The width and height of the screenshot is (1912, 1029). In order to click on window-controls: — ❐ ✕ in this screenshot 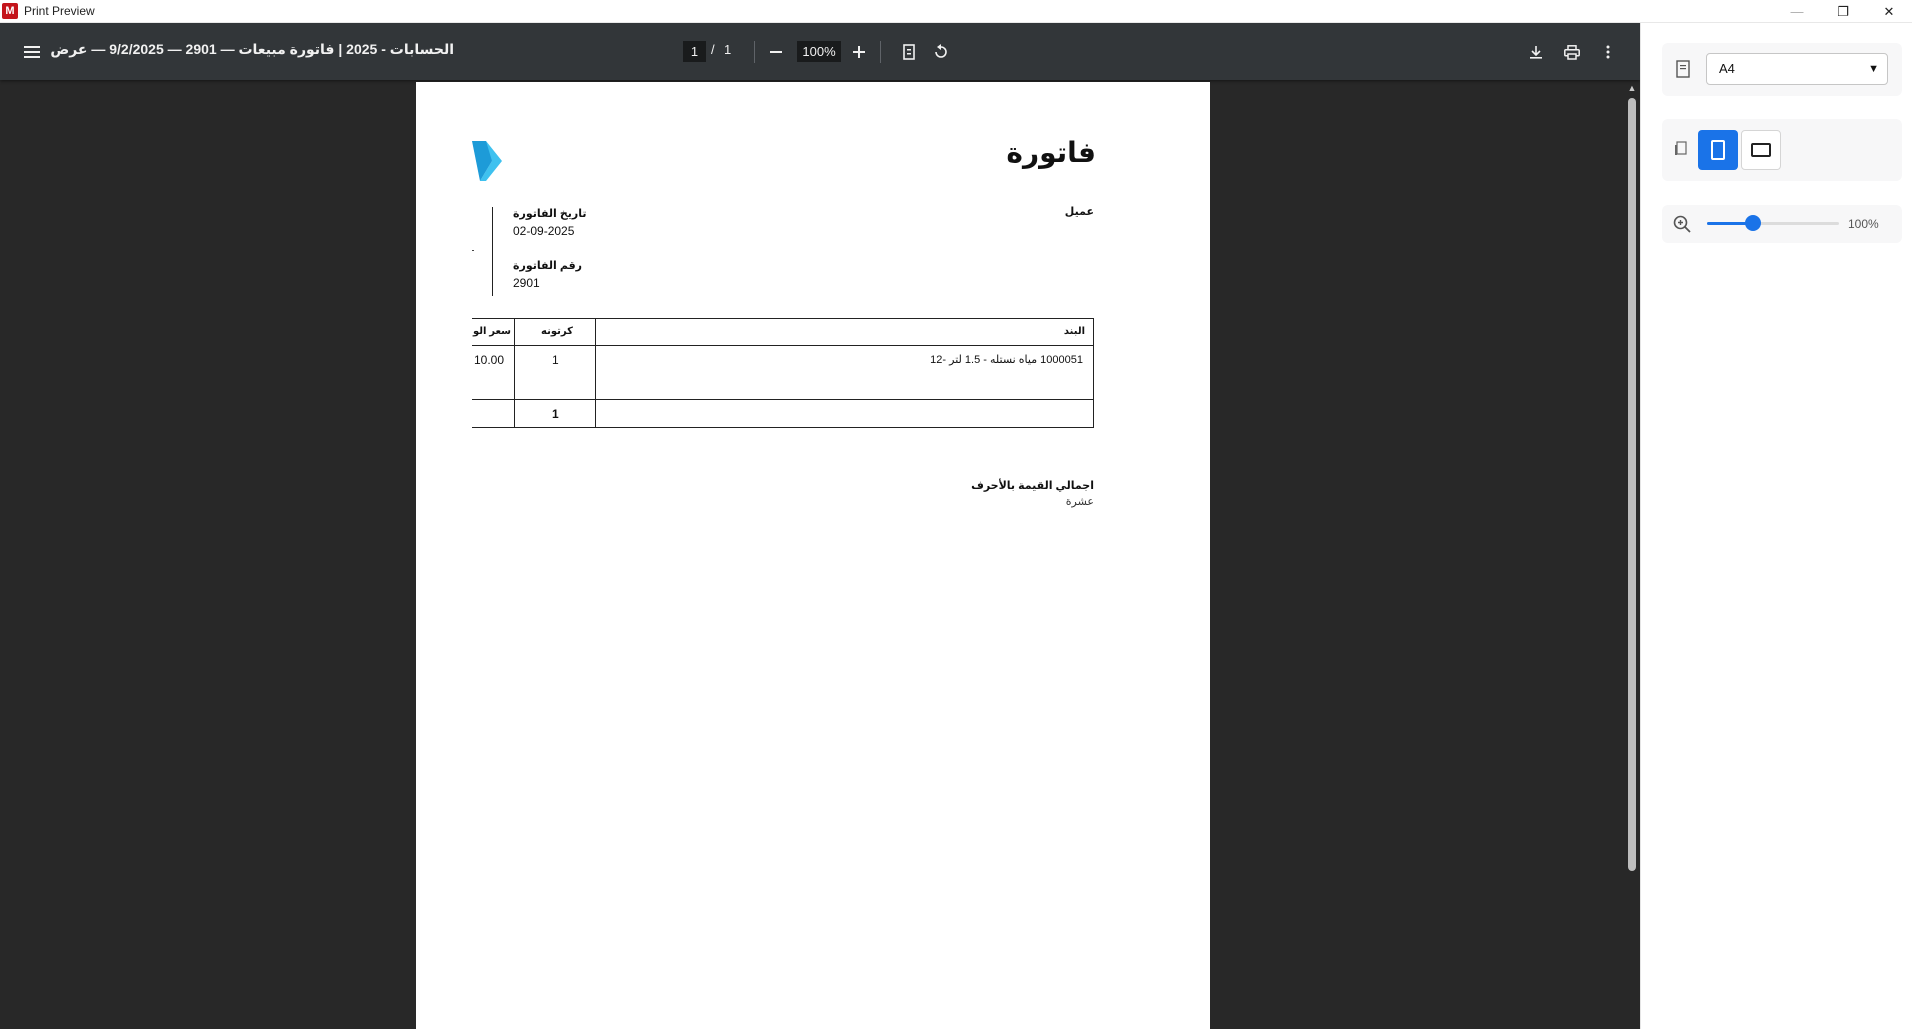, I will do `click(1843, 11)`.